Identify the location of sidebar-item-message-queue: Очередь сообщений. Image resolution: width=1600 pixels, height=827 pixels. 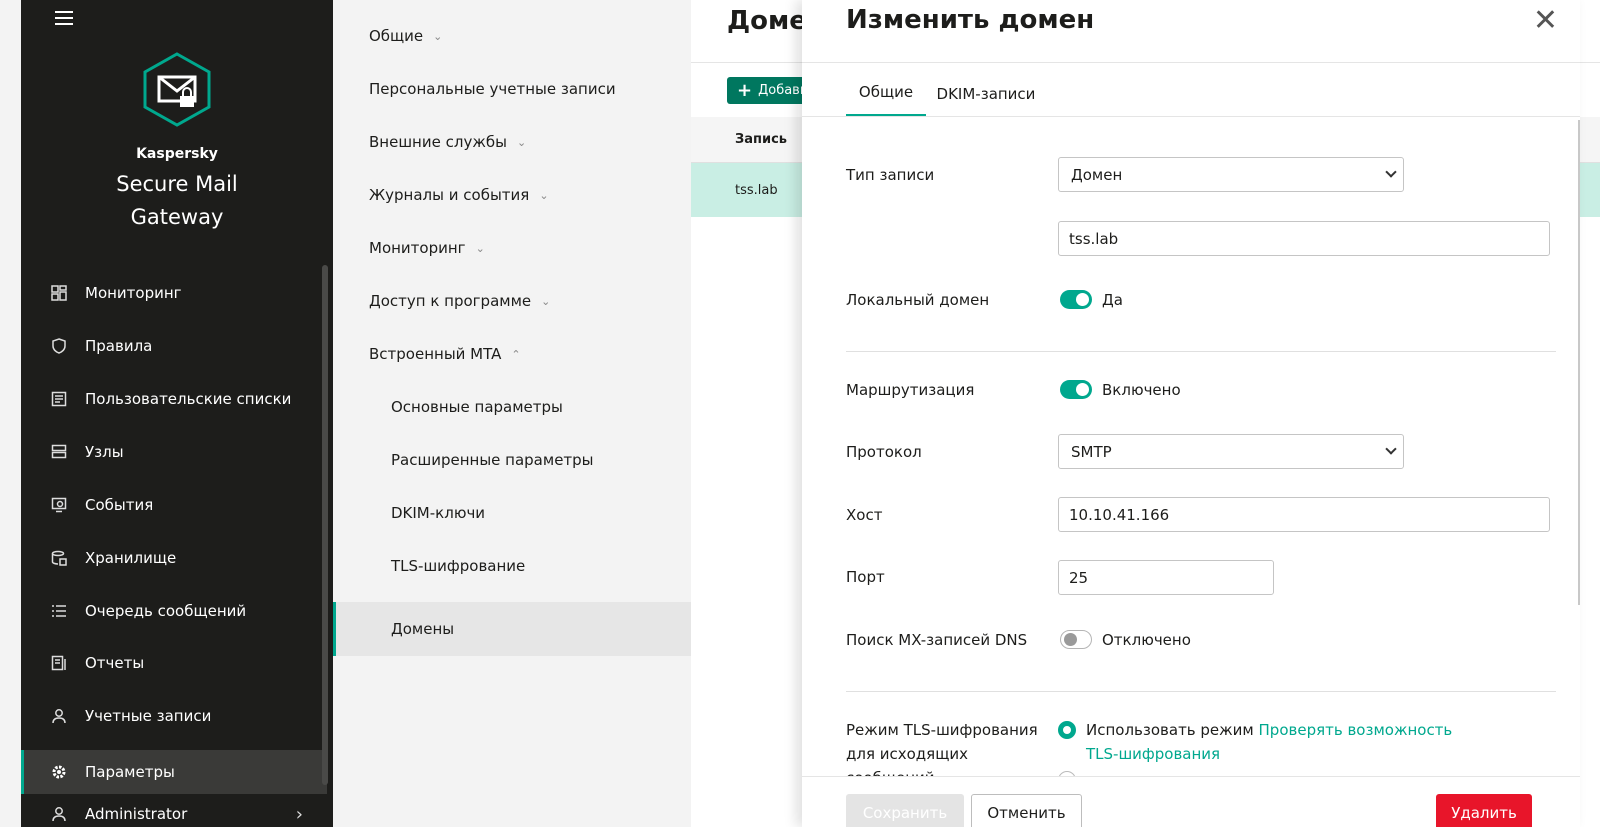
(174, 611).